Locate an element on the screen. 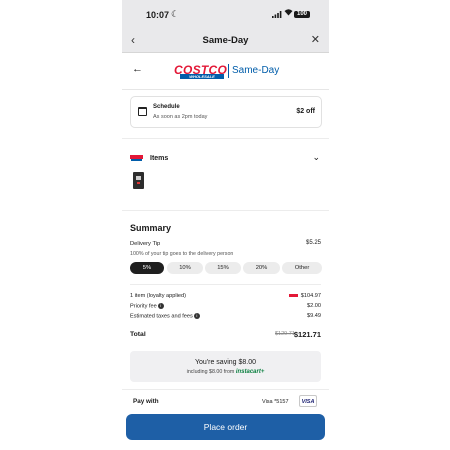 This screenshot has width=450, height=450. close-icon: ✕ is located at coordinates (315, 39).